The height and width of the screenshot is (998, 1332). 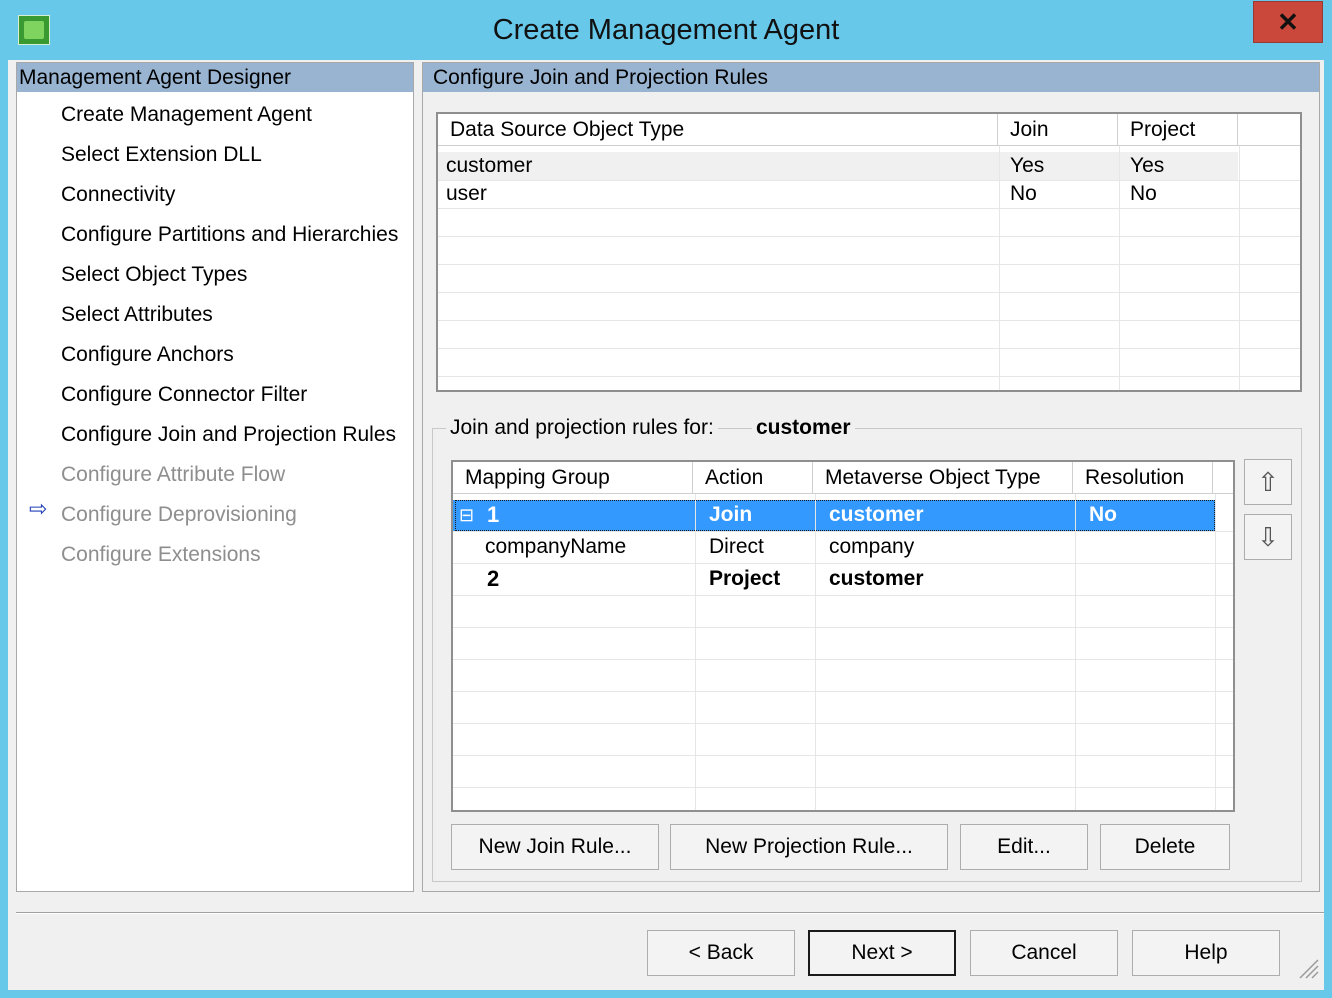 I want to click on close-icon: ✕, so click(x=1288, y=22).